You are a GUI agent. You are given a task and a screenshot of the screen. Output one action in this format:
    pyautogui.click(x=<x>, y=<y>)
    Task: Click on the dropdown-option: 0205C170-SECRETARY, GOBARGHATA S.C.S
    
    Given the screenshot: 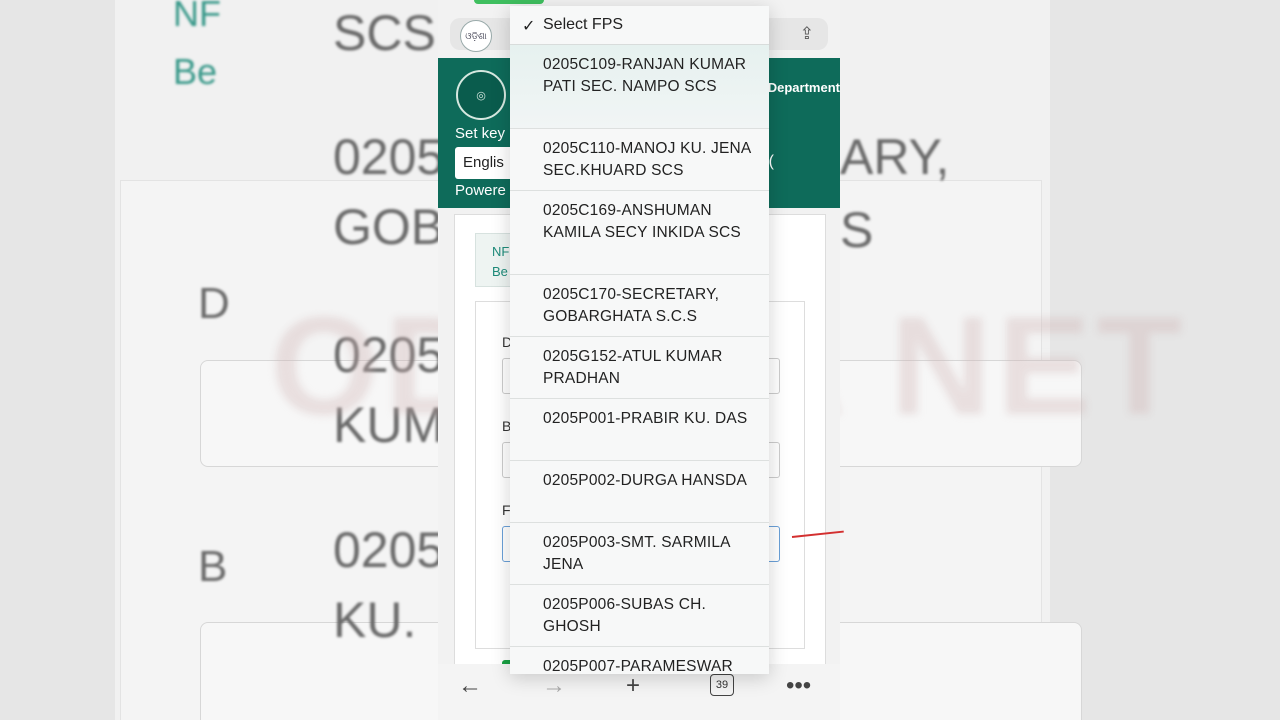 What is the action you would take?
    pyautogui.click(x=639, y=306)
    